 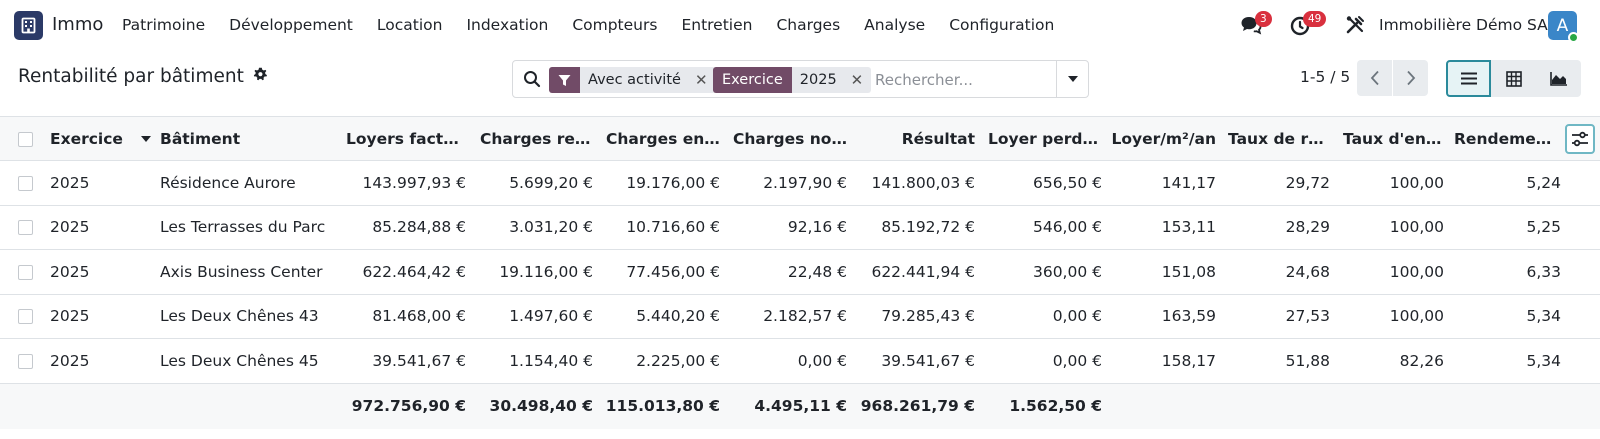 What do you see at coordinates (660, 361) in the screenshot?
I see `cell-charges-encourues: 2.225,00 €` at bounding box center [660, 361].